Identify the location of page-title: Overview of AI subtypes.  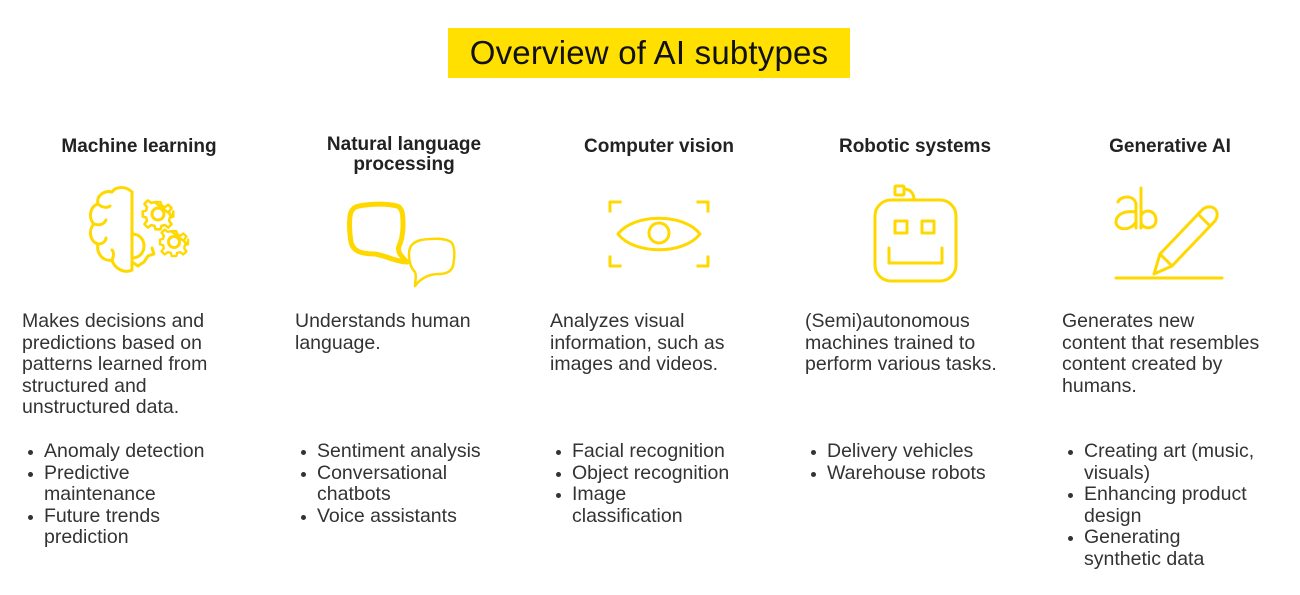
(649, 52).